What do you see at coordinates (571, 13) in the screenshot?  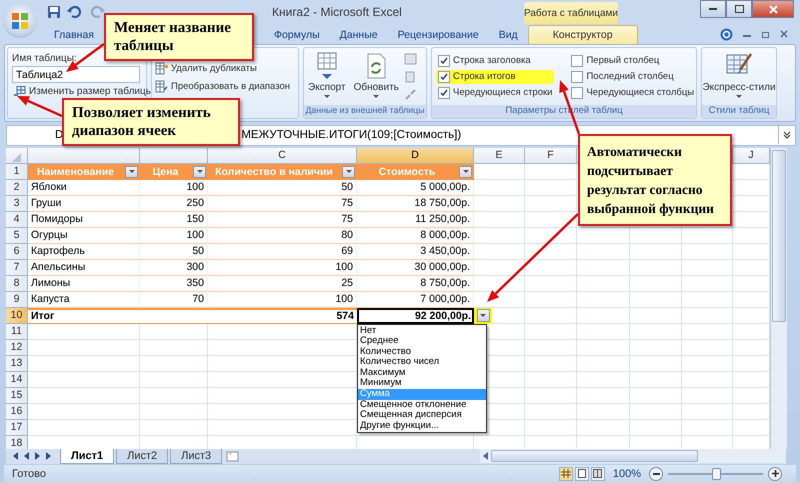 I see `contextual-tab-group: Работа с таблицами` at bounding box center [571, 13].